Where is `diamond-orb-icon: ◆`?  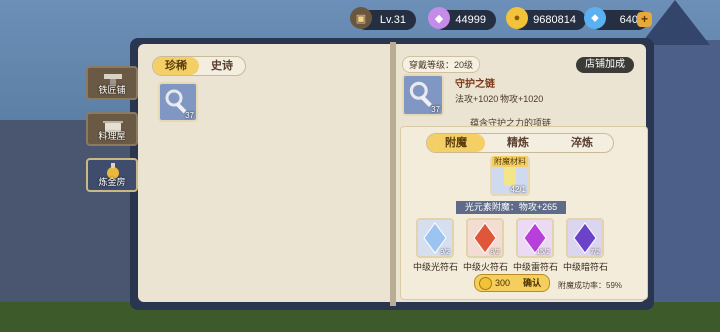 diamond-orb-icon: ◆ is located at coordinates (439, 18).